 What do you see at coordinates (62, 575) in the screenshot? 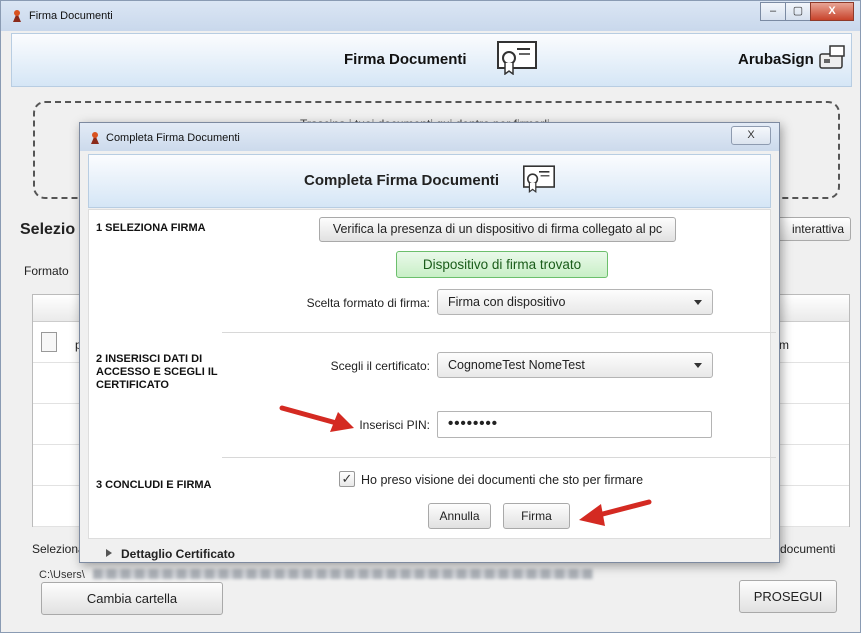
I see `folder-path: C:\Users\` at bounding box center [62, 575].